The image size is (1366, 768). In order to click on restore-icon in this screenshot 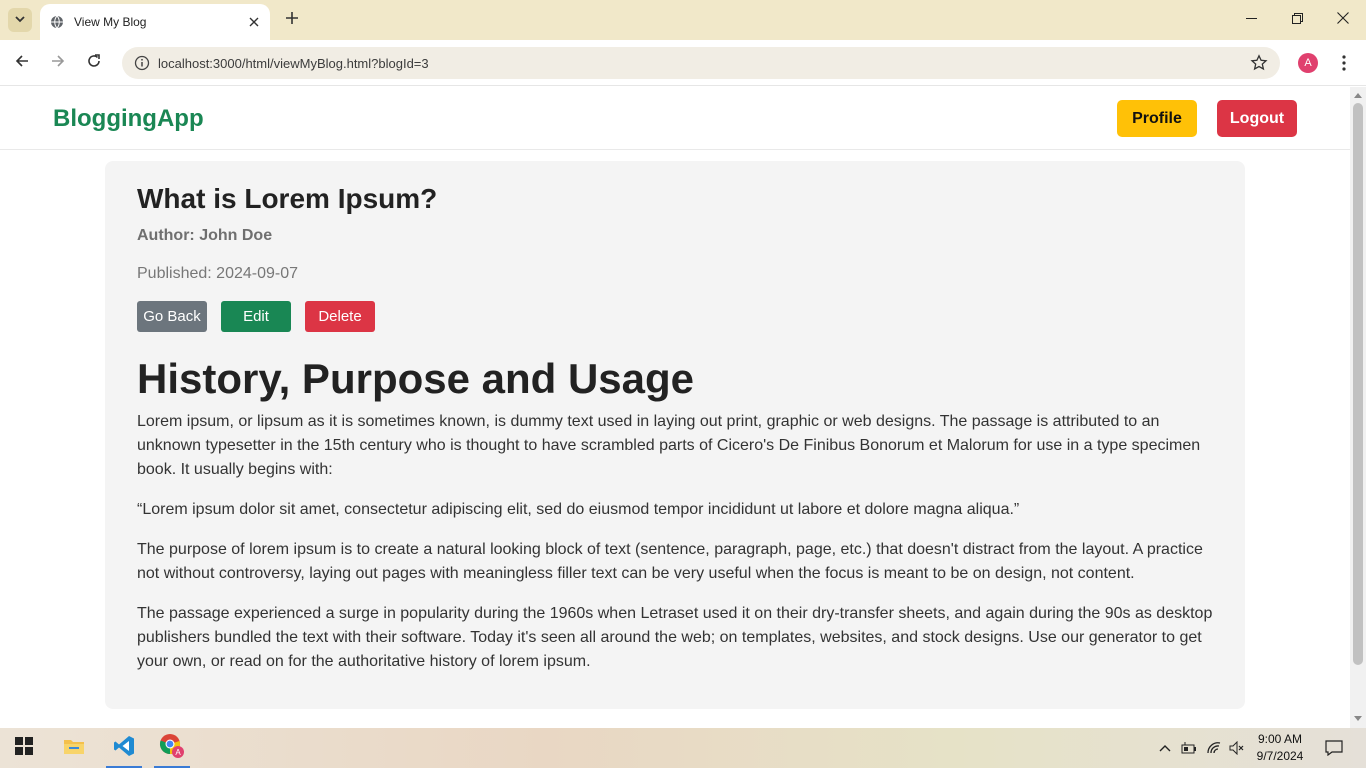, I will do `click(1297, 20)`.